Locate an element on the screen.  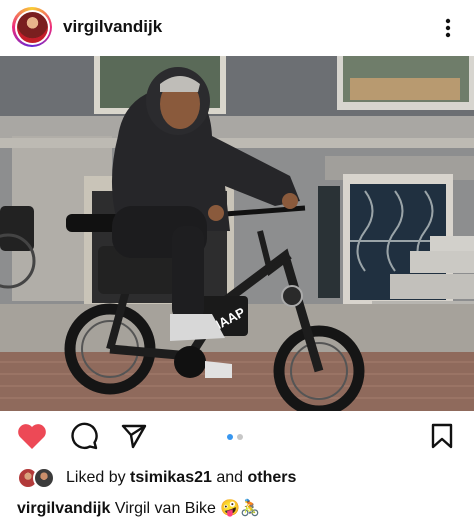
paper-plane-icon is located at coordinates (134, 436).